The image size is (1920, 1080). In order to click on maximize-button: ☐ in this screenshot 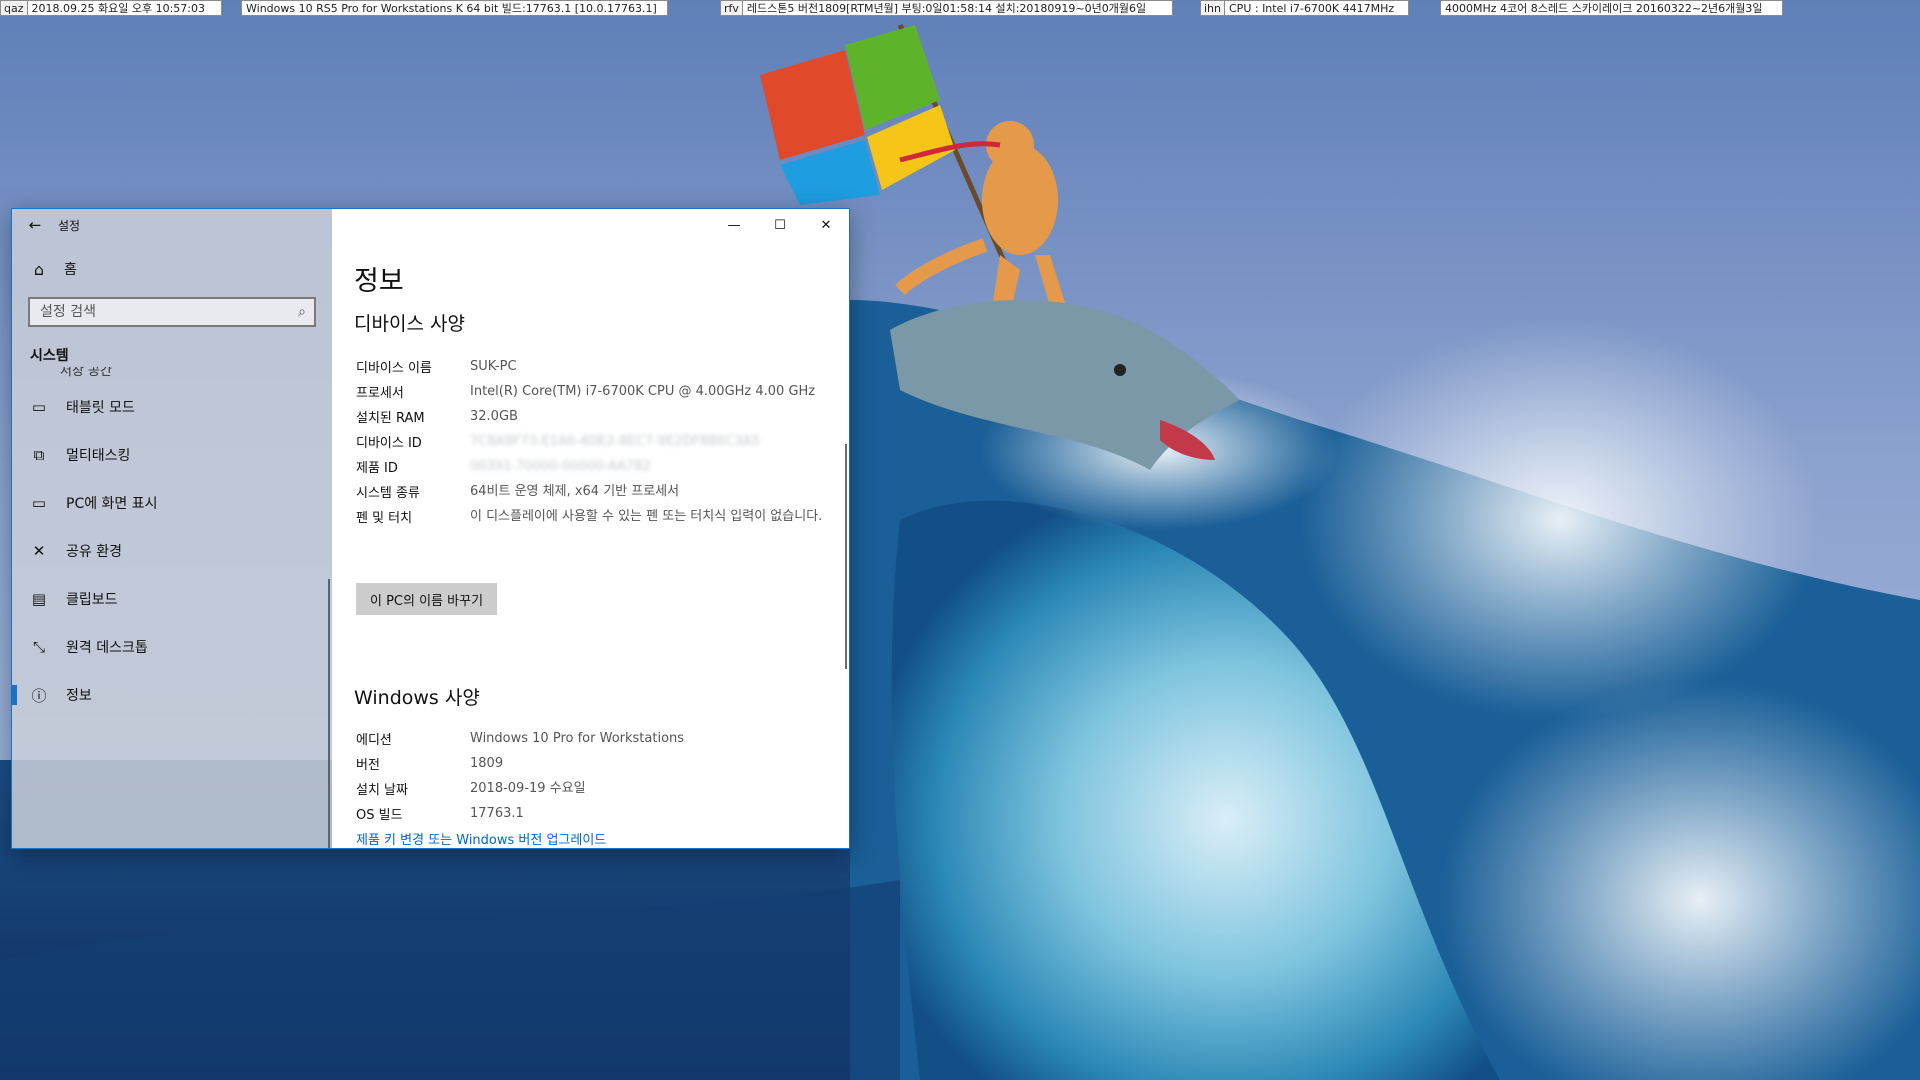, I will do `click(780, 225)`.